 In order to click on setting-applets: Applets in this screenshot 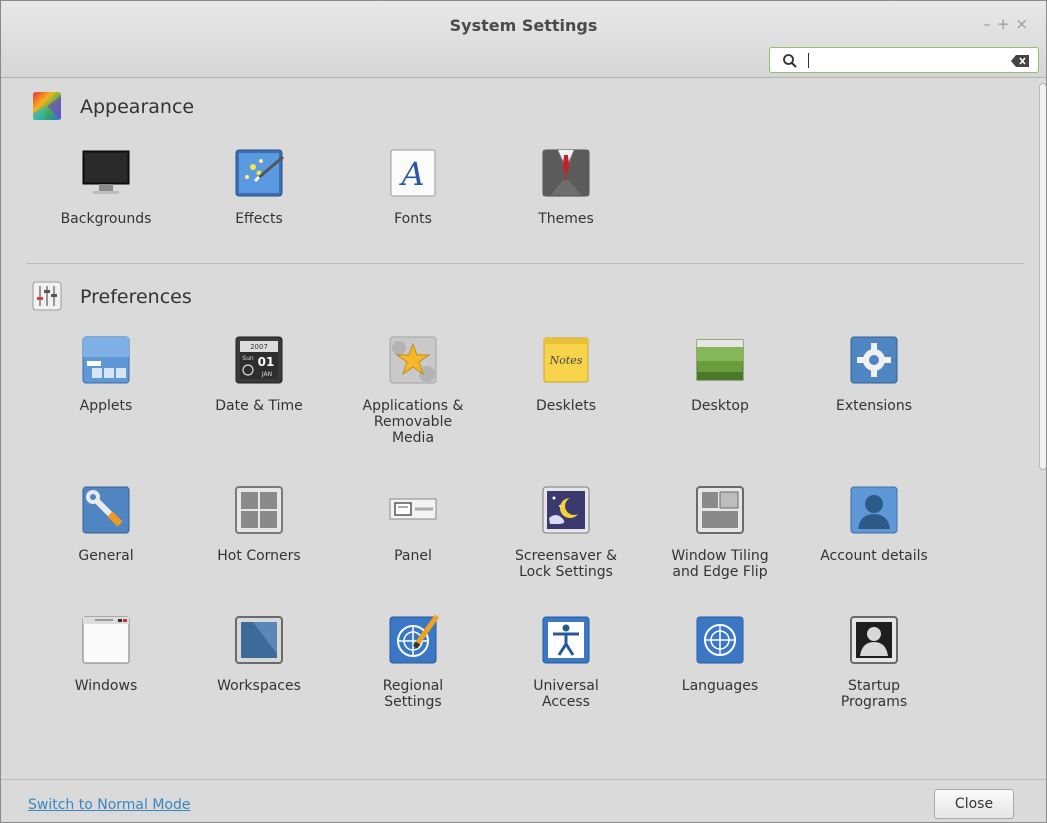, I will do `click(106, 394)`.